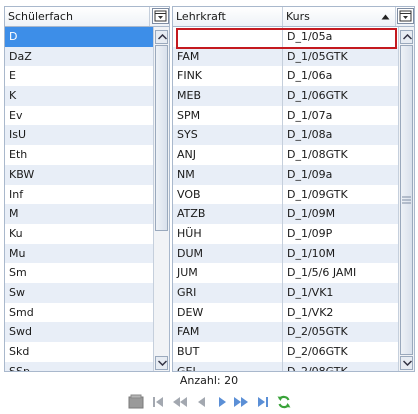 The width and height of the screenshot is (418, 414). I want to click on course-cell: D_1/06a, so click(310, 76).